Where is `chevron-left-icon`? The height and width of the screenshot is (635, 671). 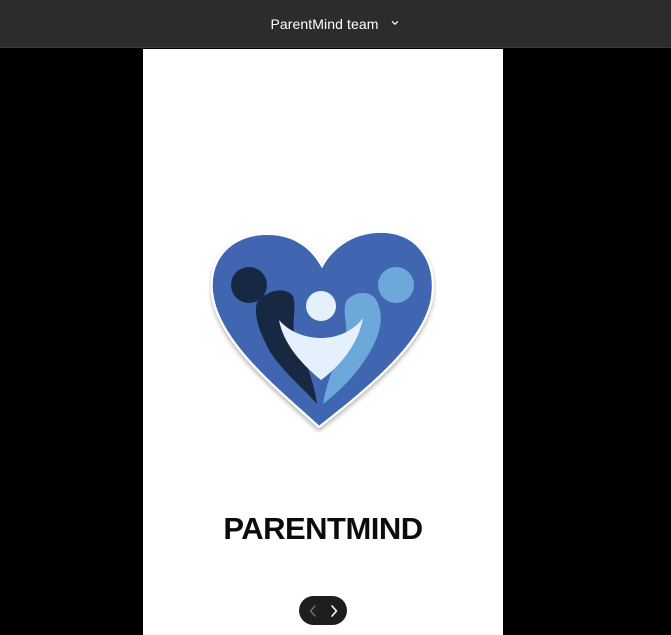
chevron-left-icon is located at coordinates (312, 610).